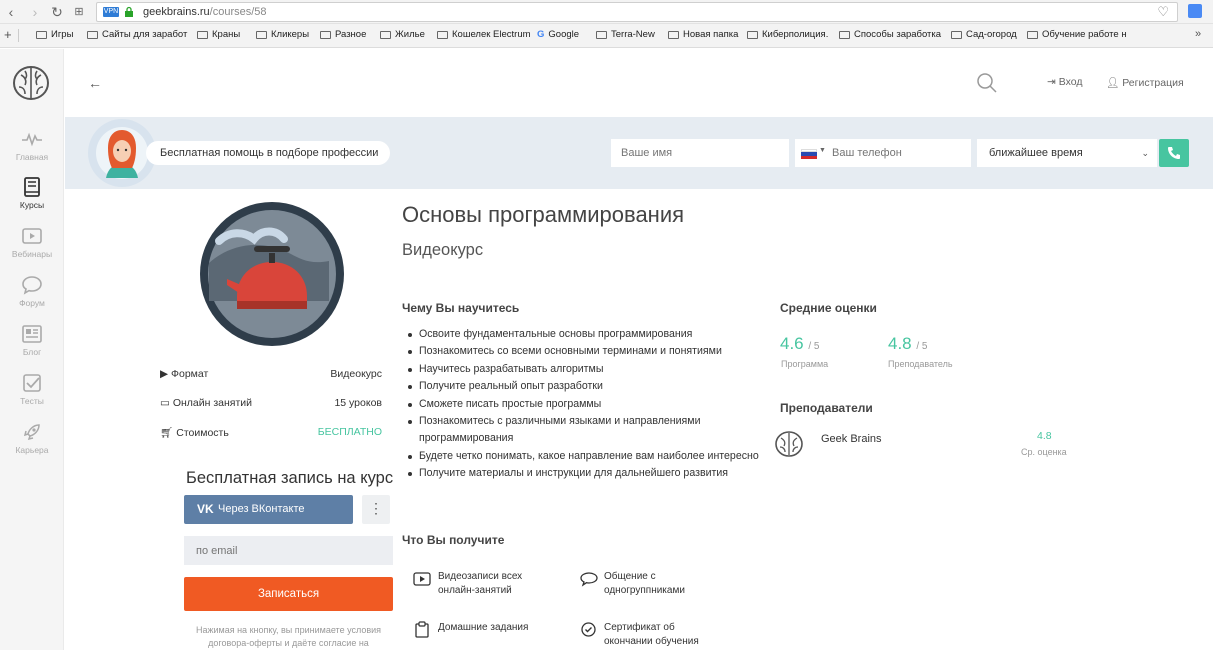 This screenshot has width=1213, height=650. I want to click on teacher-score: 4.8 / 5, so click(908, 344).